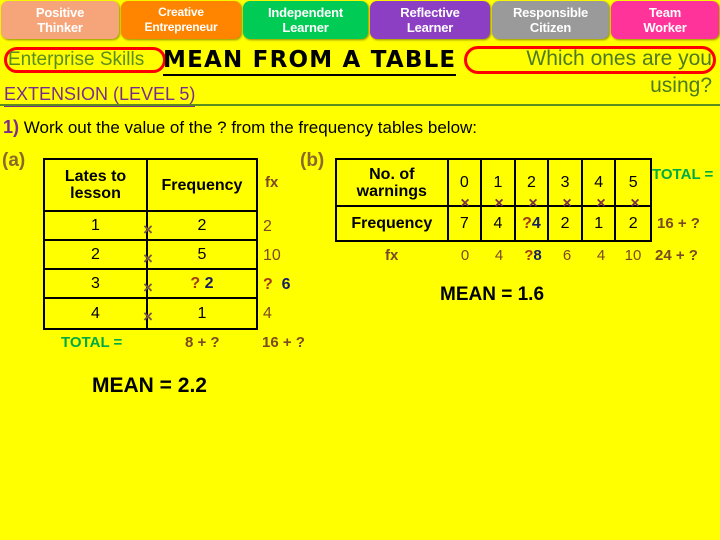  Describe the element at coordinates (681, 85) in the screenshot. I see `prompt-line-2: using?` at that location.